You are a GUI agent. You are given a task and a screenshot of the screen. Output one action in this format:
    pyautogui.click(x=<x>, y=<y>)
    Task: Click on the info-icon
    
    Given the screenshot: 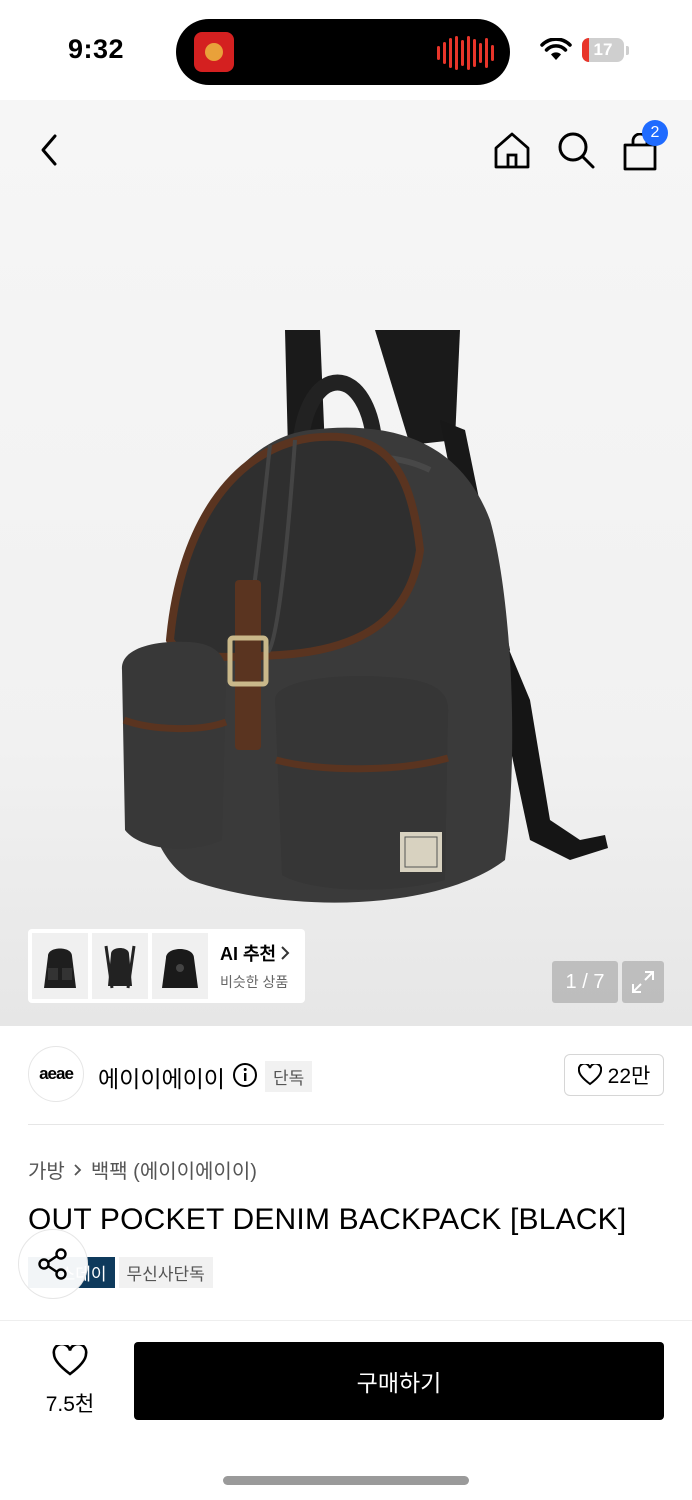 What is the action you would take?
    pyautogui.click(x=245, y=1075)
    